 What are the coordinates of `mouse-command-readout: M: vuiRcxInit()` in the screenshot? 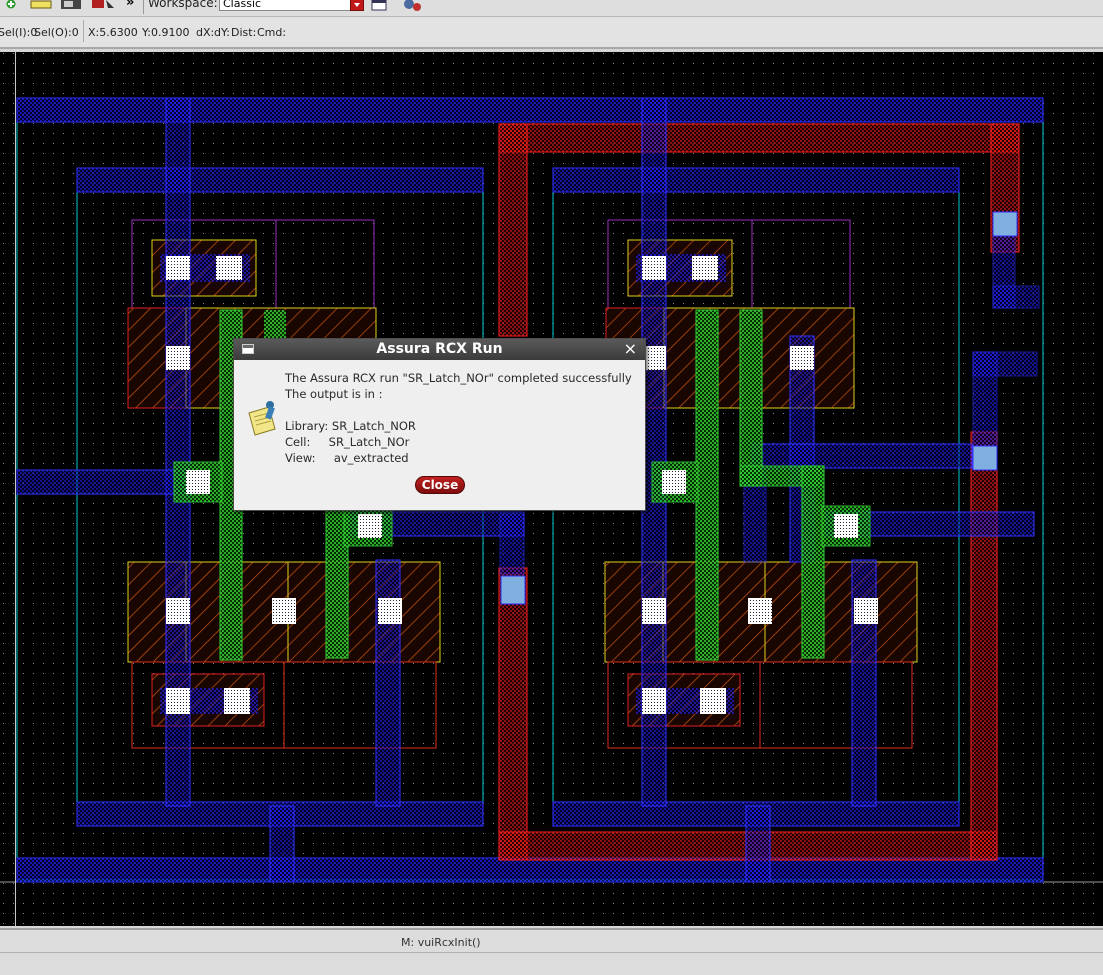 It's located at (441, 942).